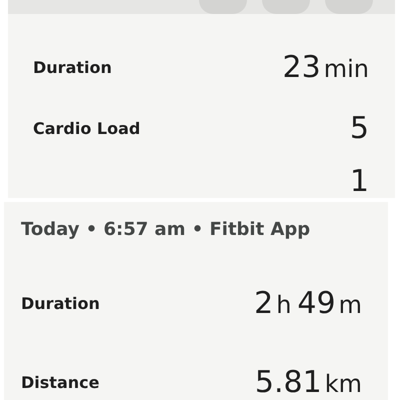  I want to click on stat-value: 5.81 km, so click(308, 382).